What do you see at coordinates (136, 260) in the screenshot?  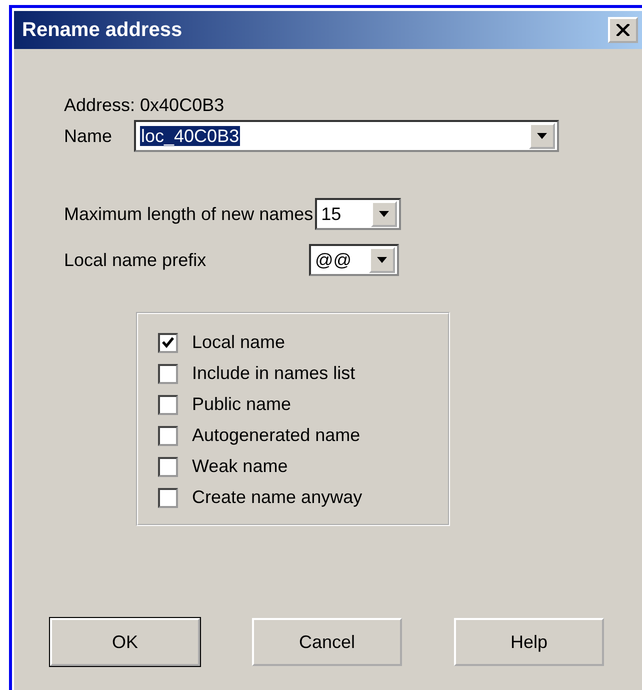 I see `prefix-label: Local name prefix` at bounding box center [136, 260].